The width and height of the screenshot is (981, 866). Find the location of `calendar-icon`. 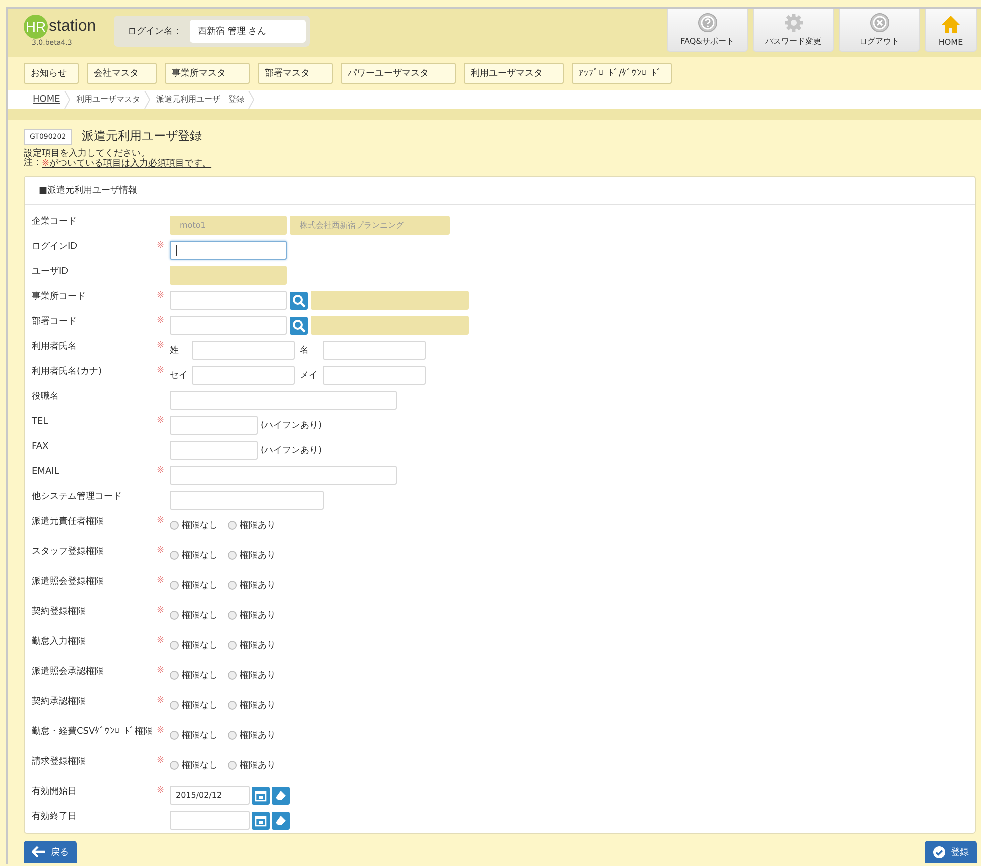

calendar-icon is located at coordinates (261, 820).